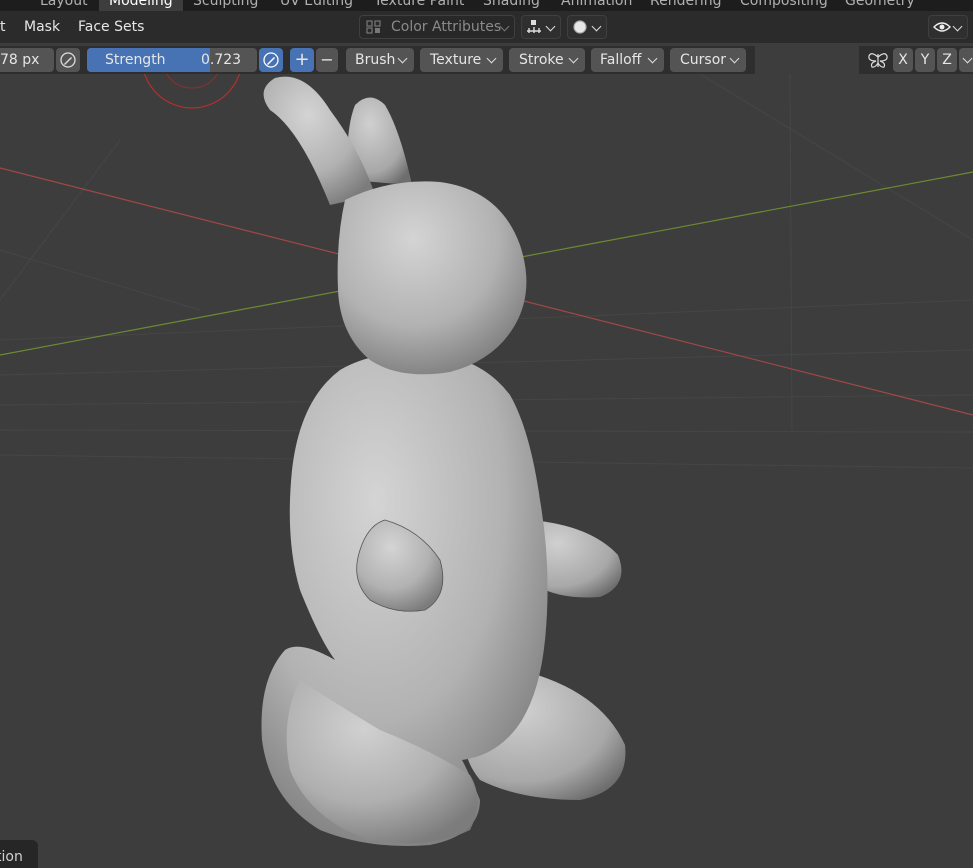  I want to click on direction-add-button: +, so click(302, 60).